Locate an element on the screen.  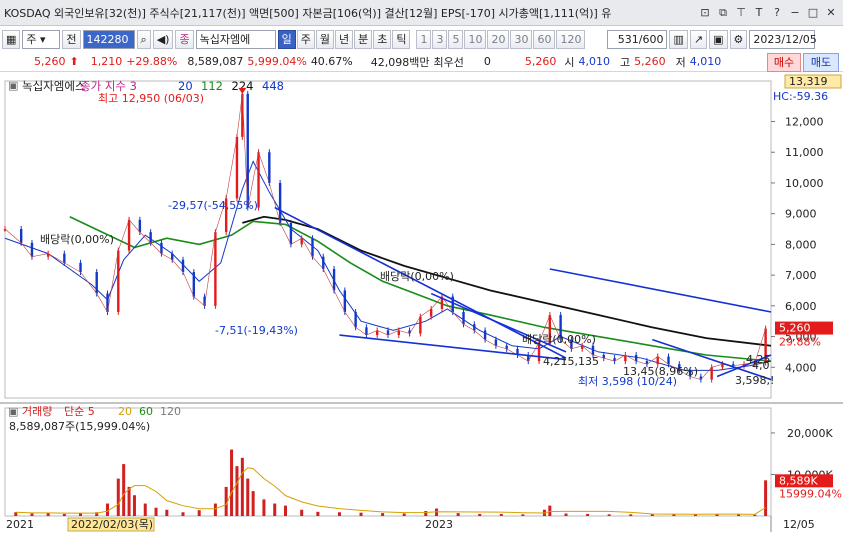
bar-count-input: 531/600 is located at coordinates (637, 39).